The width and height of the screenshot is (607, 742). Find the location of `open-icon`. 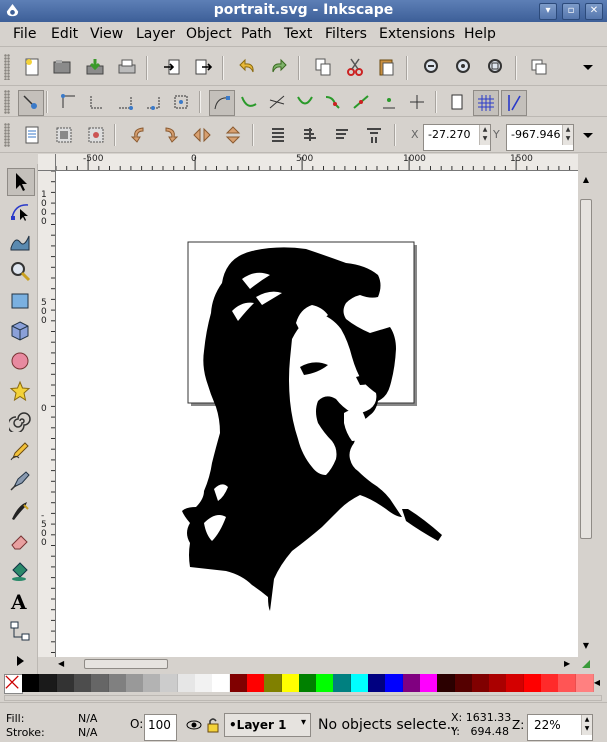

open-icon is located at coordinates (62, 67).